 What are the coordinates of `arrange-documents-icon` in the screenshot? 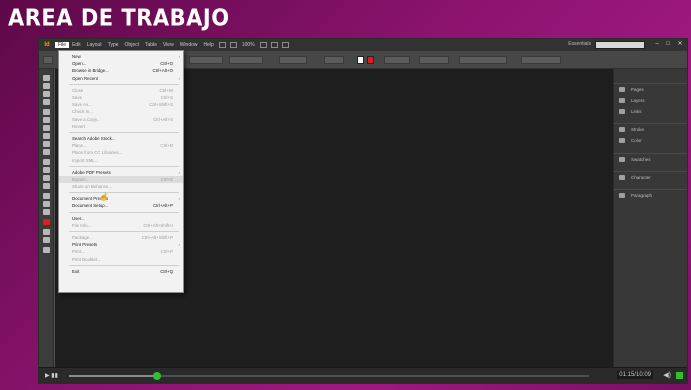 It's located at (285, 45).